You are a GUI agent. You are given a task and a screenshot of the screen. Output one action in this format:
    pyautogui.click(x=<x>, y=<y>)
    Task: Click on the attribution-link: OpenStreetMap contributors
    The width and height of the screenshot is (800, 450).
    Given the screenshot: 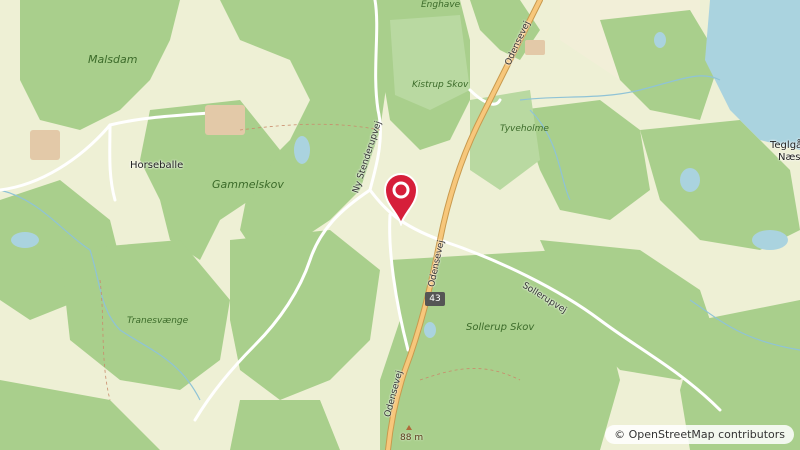 What is the action you would take?
    pyautogui.click(x=707, y=434)
    